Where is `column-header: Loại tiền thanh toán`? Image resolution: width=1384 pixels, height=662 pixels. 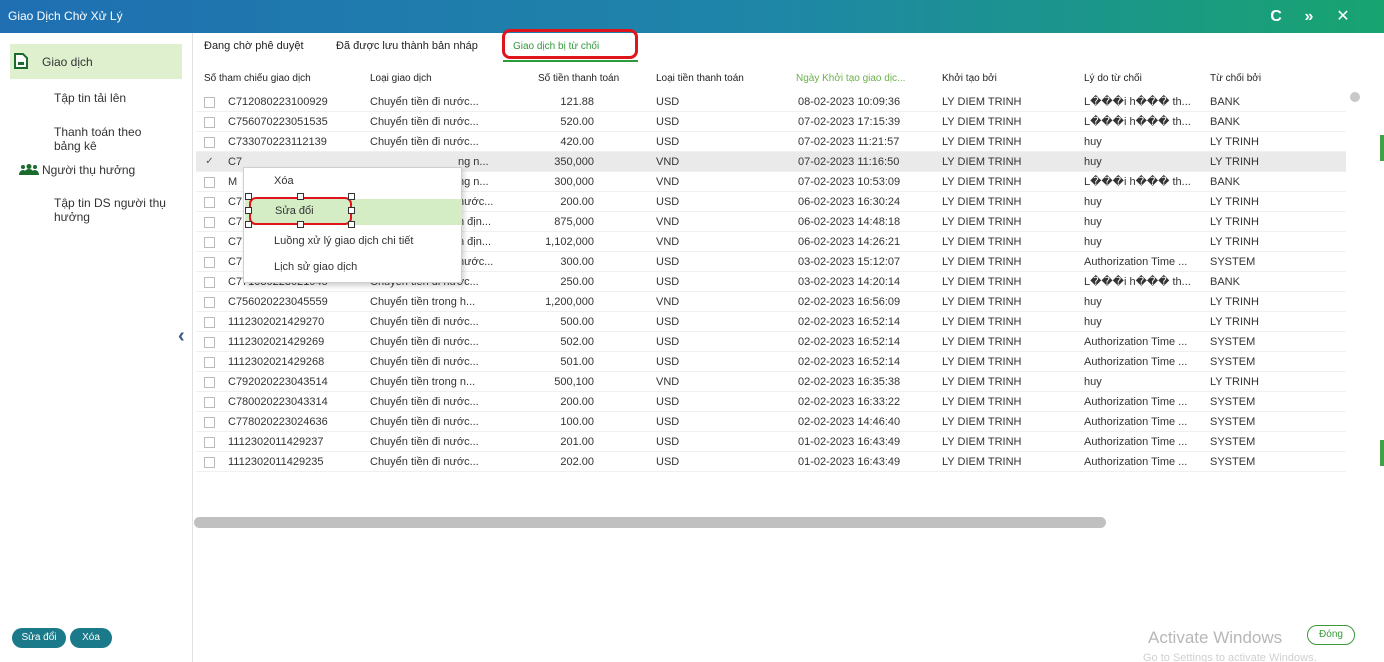
column-header: Loại tiền thanh toán is located at coordinates (700, 79).